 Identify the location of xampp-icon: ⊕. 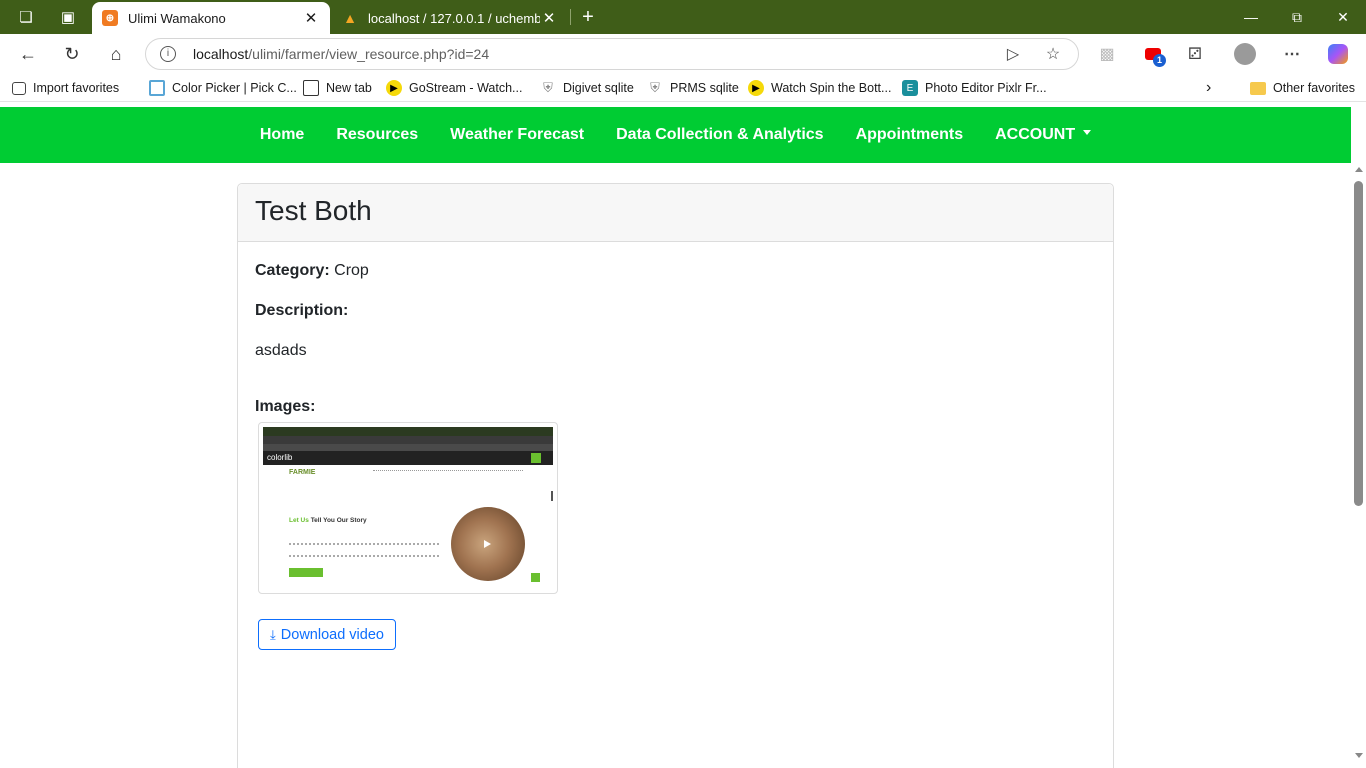
(110, 18).